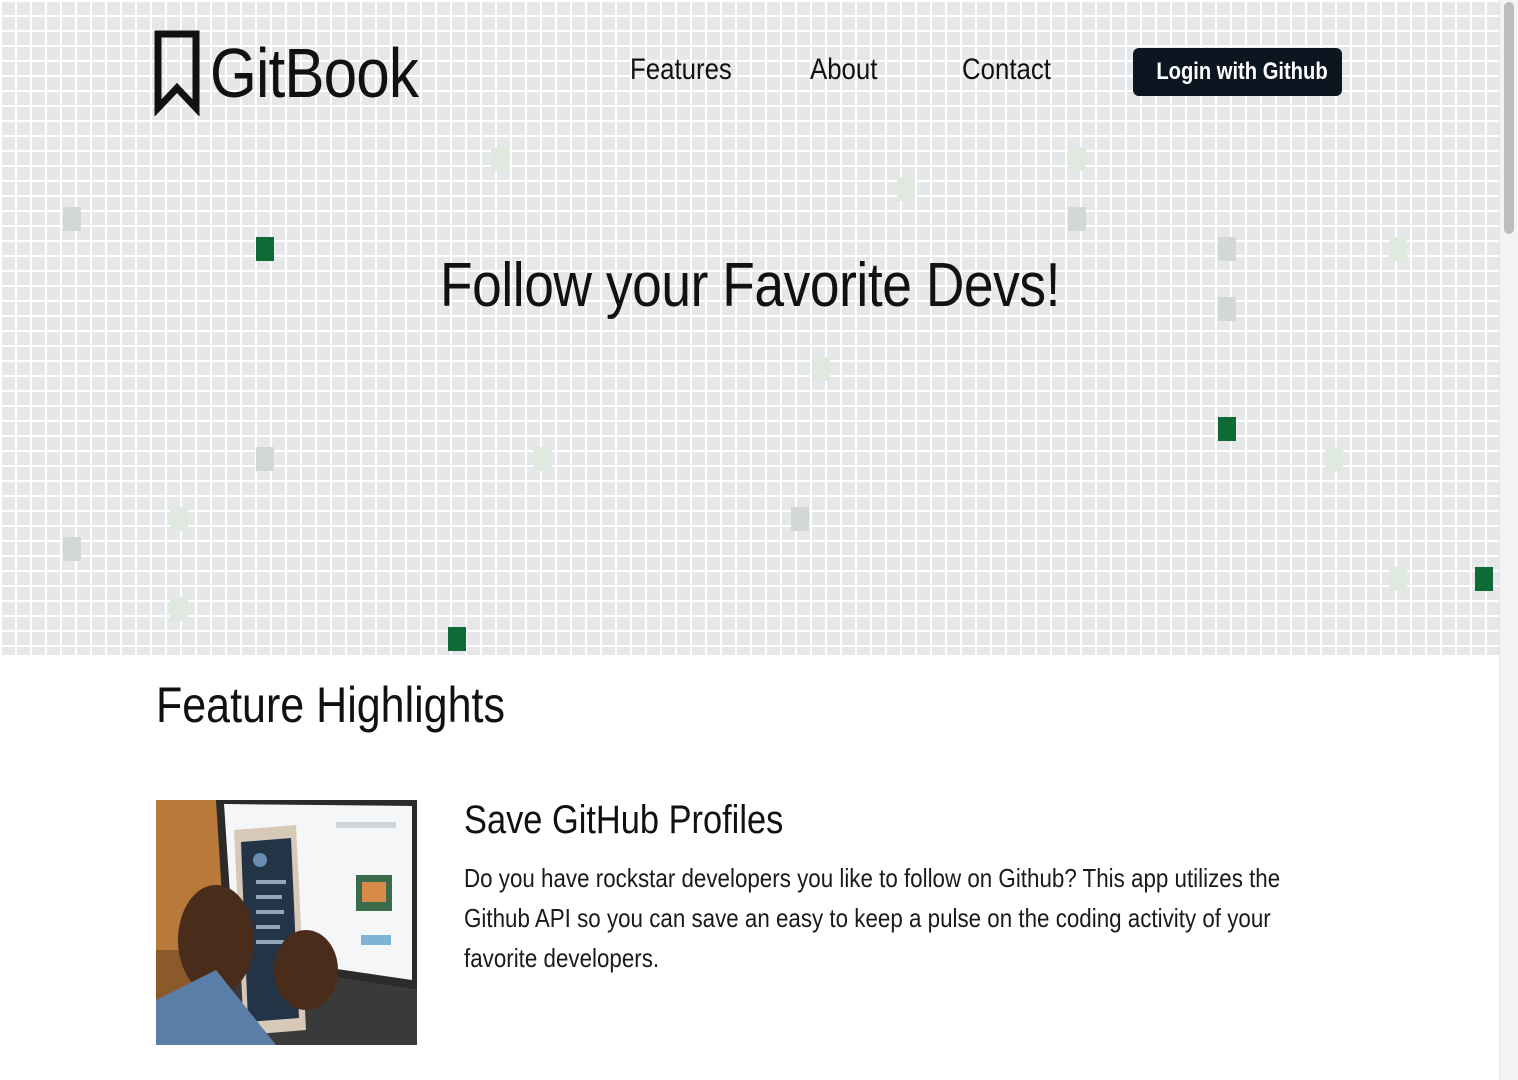 The width and height of the screenshot is (1518, 1080). What do you see at coordinates (1508, 540) in the screenshot?
I see `page-scrollbar` at bounding box center [1508, 540].